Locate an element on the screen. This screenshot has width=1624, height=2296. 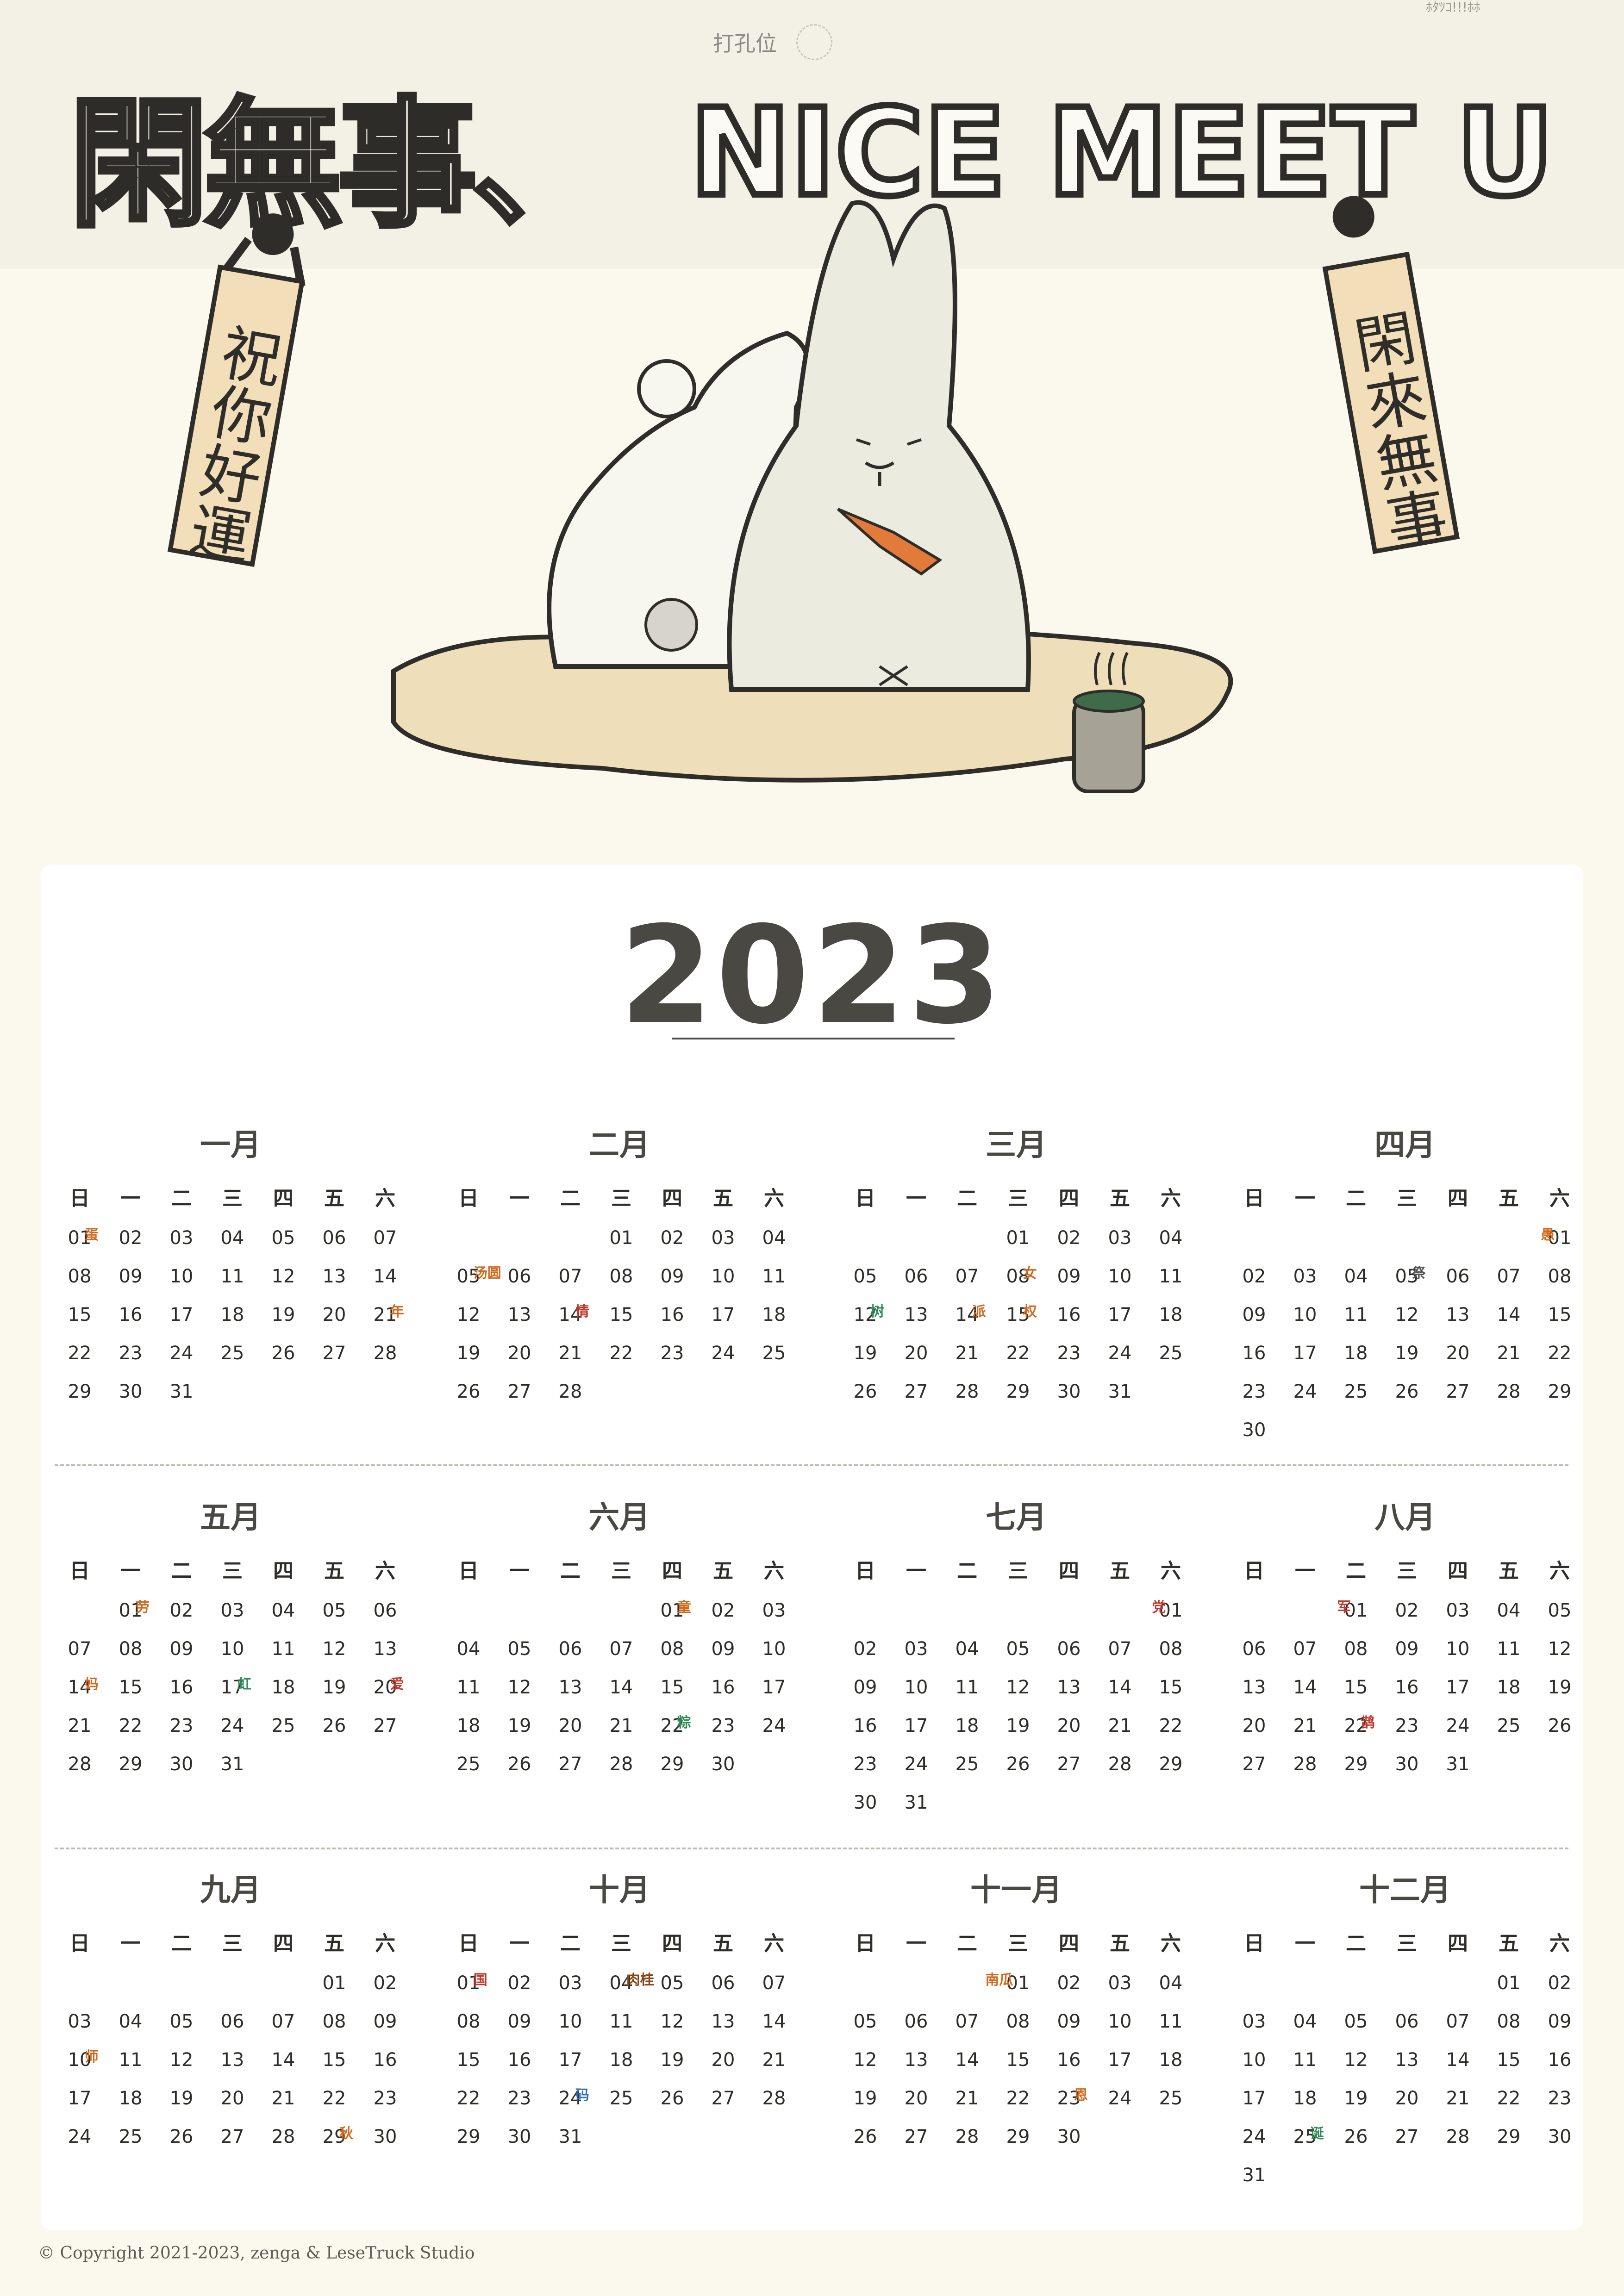
day-cell: 14 妈 is located at coordinates (80, 1687).